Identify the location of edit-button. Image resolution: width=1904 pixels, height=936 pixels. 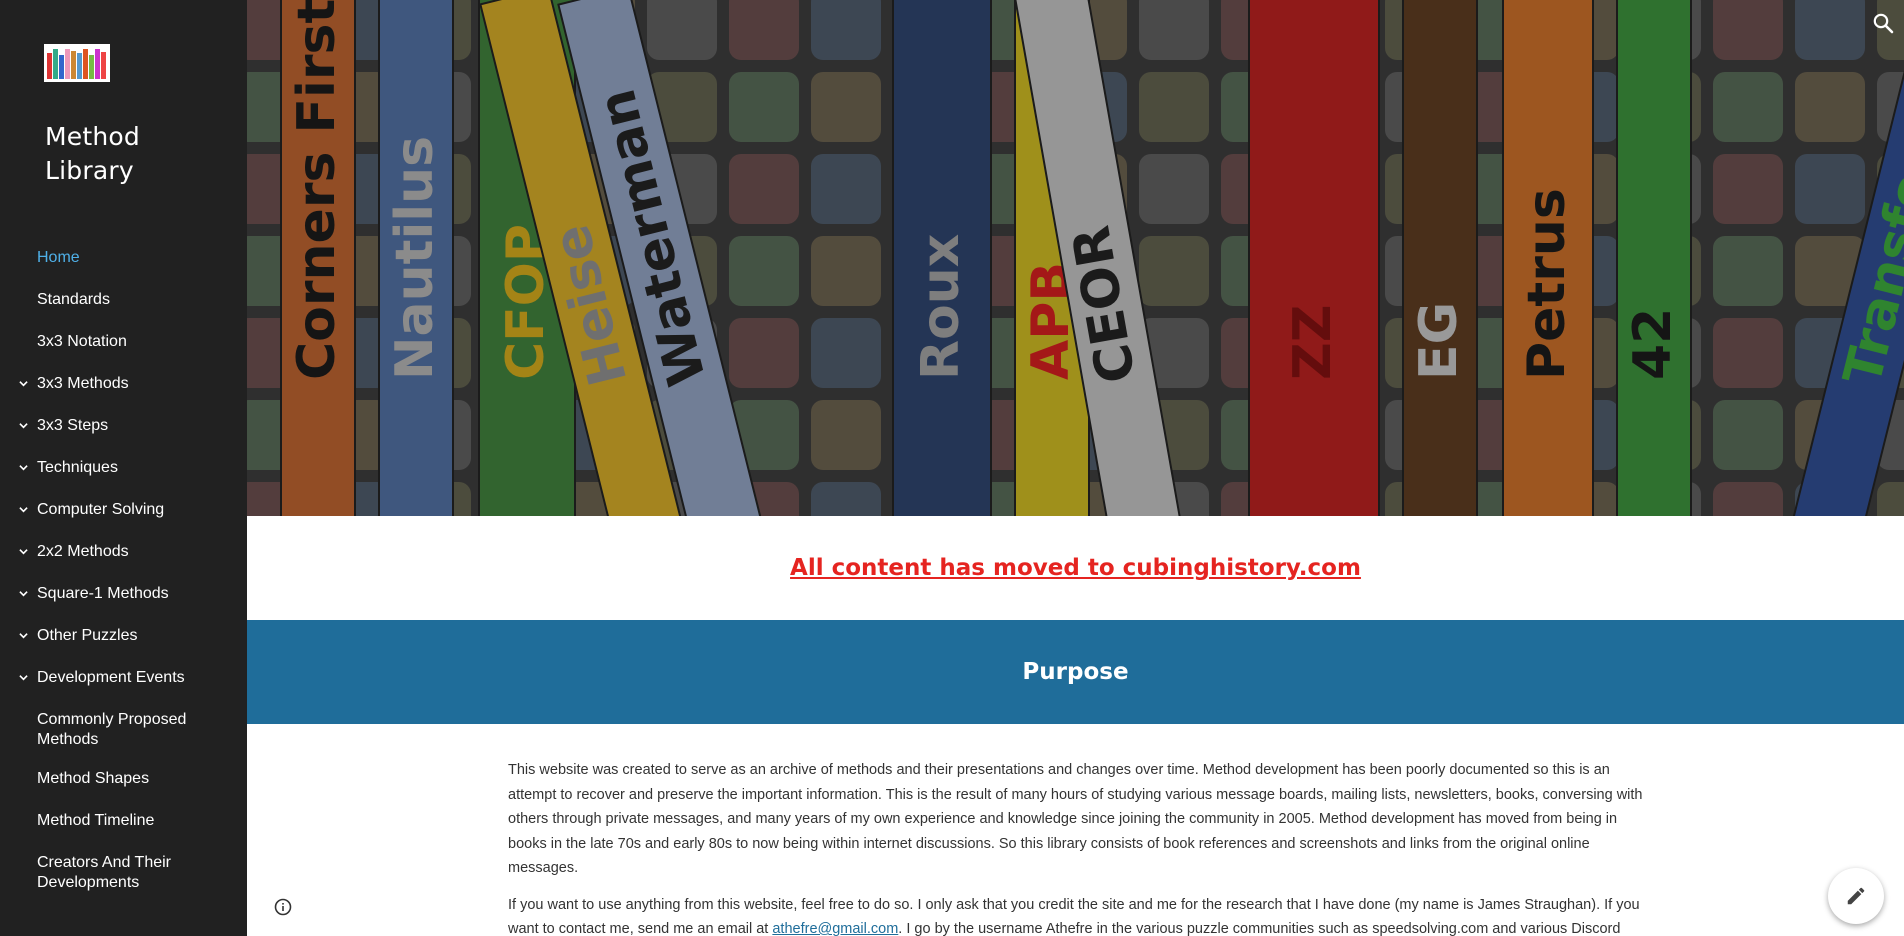
(1856, 896).